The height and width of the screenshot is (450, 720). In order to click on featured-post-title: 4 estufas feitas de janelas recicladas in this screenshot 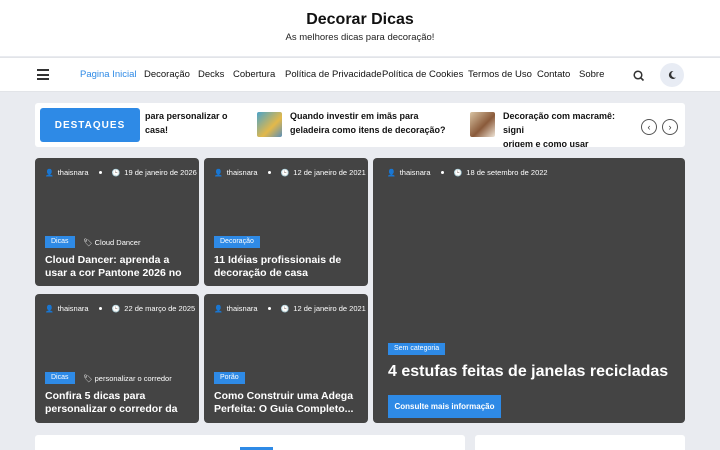, I will do `click(528, 372)`.